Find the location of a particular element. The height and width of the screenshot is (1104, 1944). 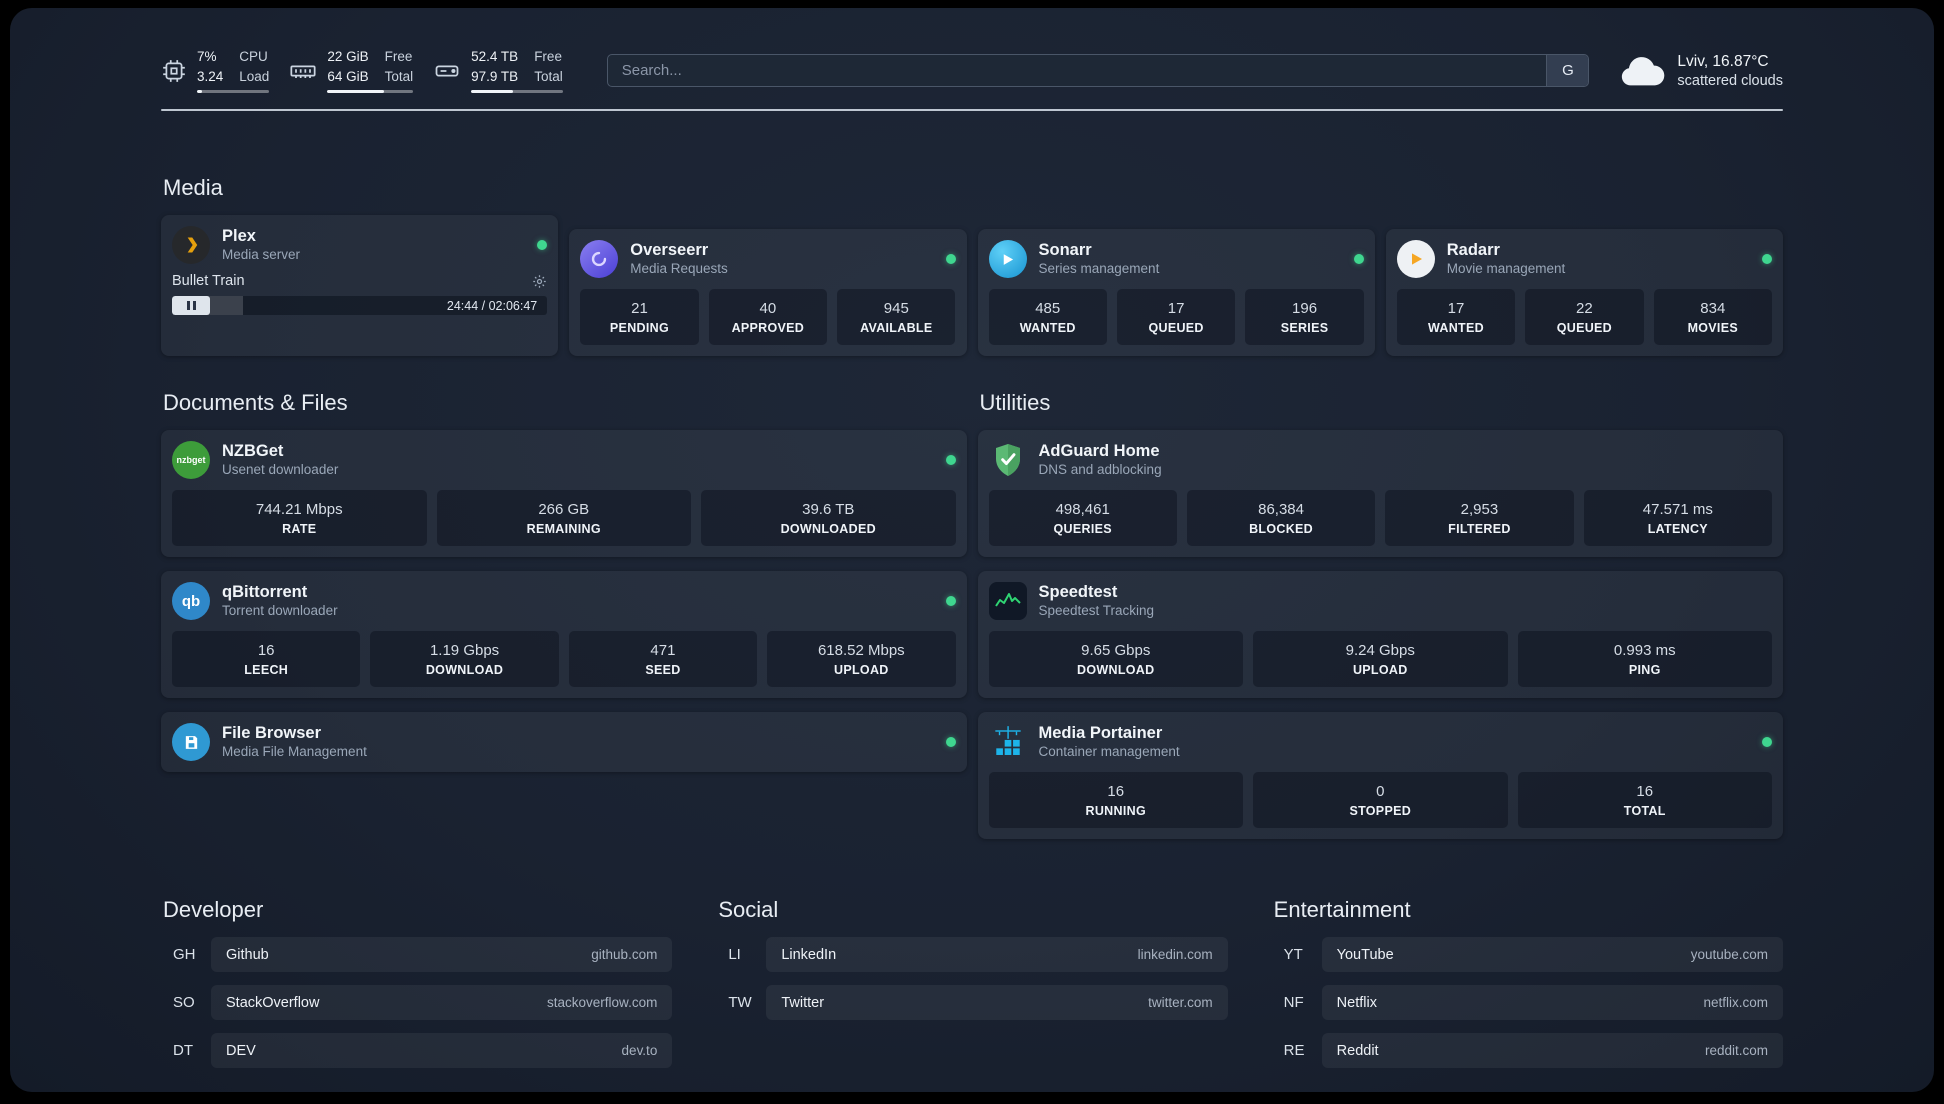

stat-value: 16 is located at coordinates (1116, 791).